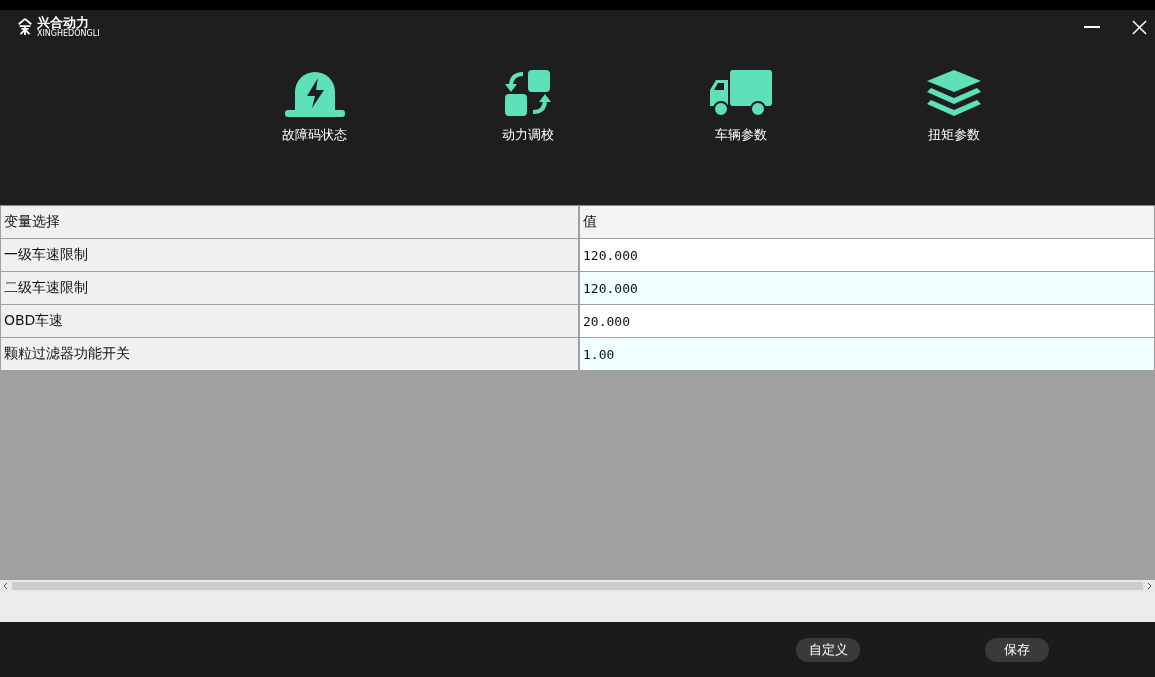 Image resolution: width=1155 pixels, height=677 pixels. What do you see at coordinates (25, 27) in the screenshot?
I see `logo-icon` at bounding box center [25, 27].